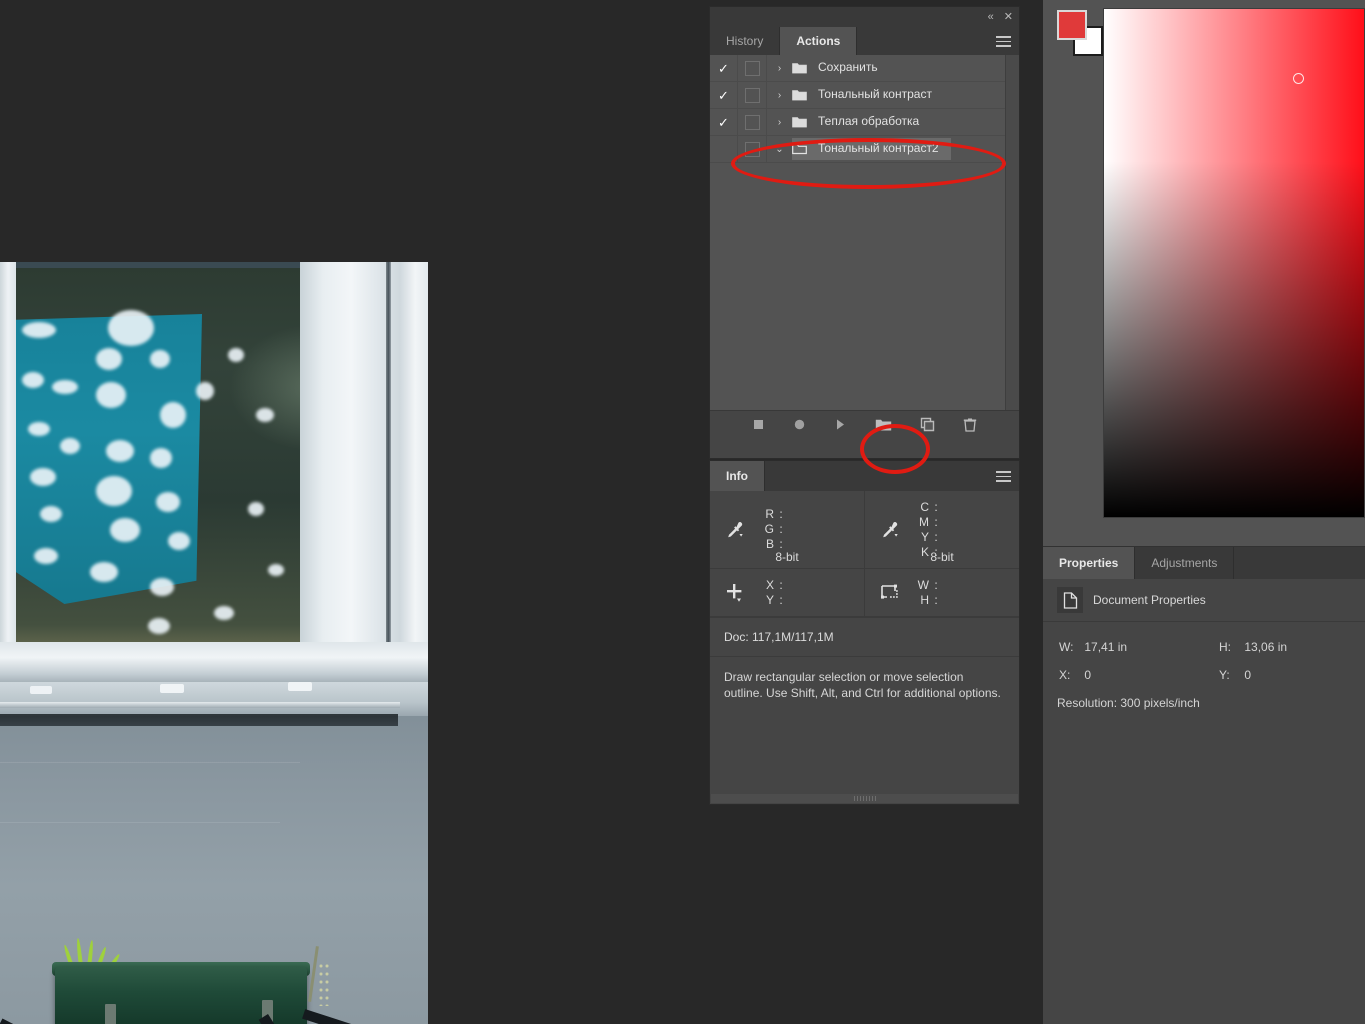 The image size is (1365, 1024). Describe the element at coordinates (773, 529) in the screenshot. I see `rgb-values: R: G: B:` at that location.